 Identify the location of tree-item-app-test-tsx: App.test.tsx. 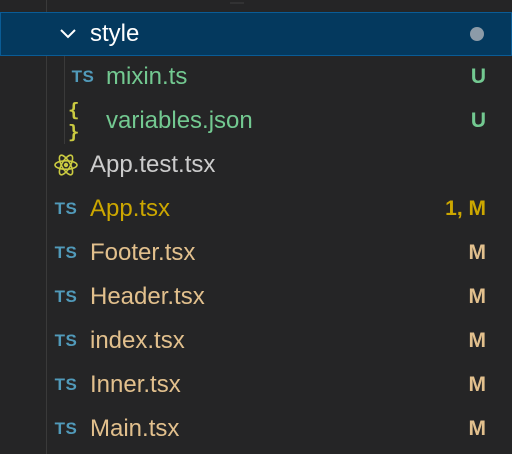
(256, 165).